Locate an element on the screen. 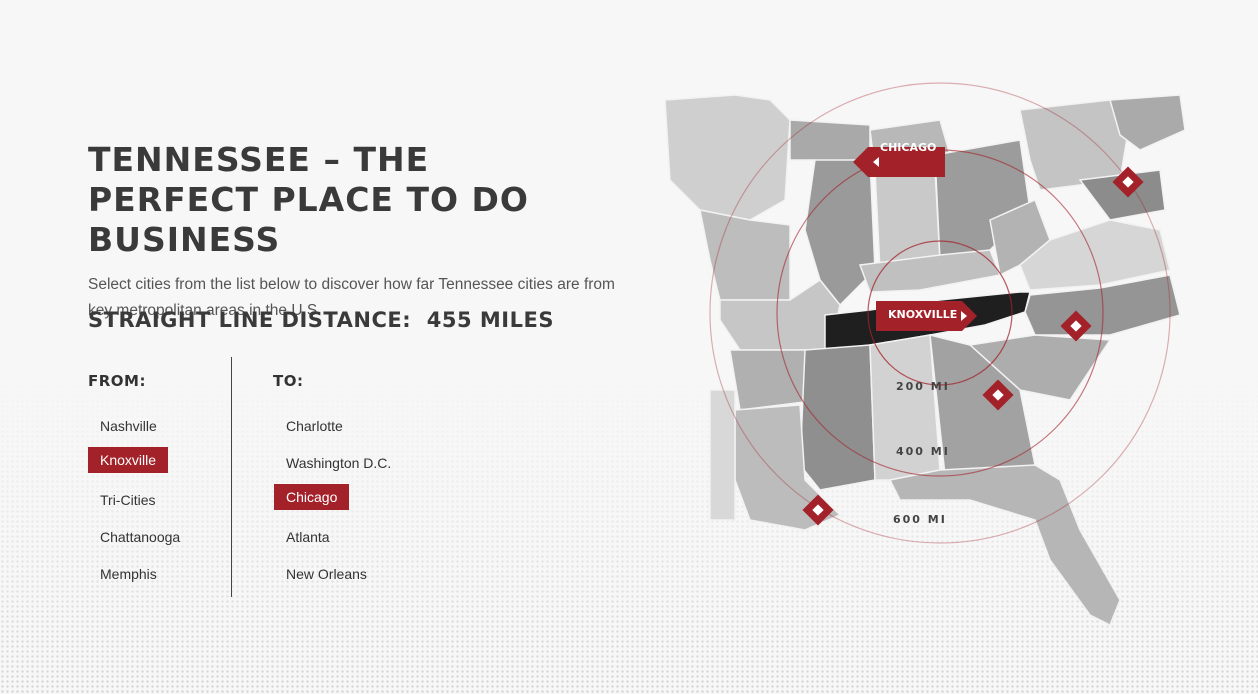 This screenshot has width=1258, height=694. to-heading: TO: is located at coordinates (288, 381).